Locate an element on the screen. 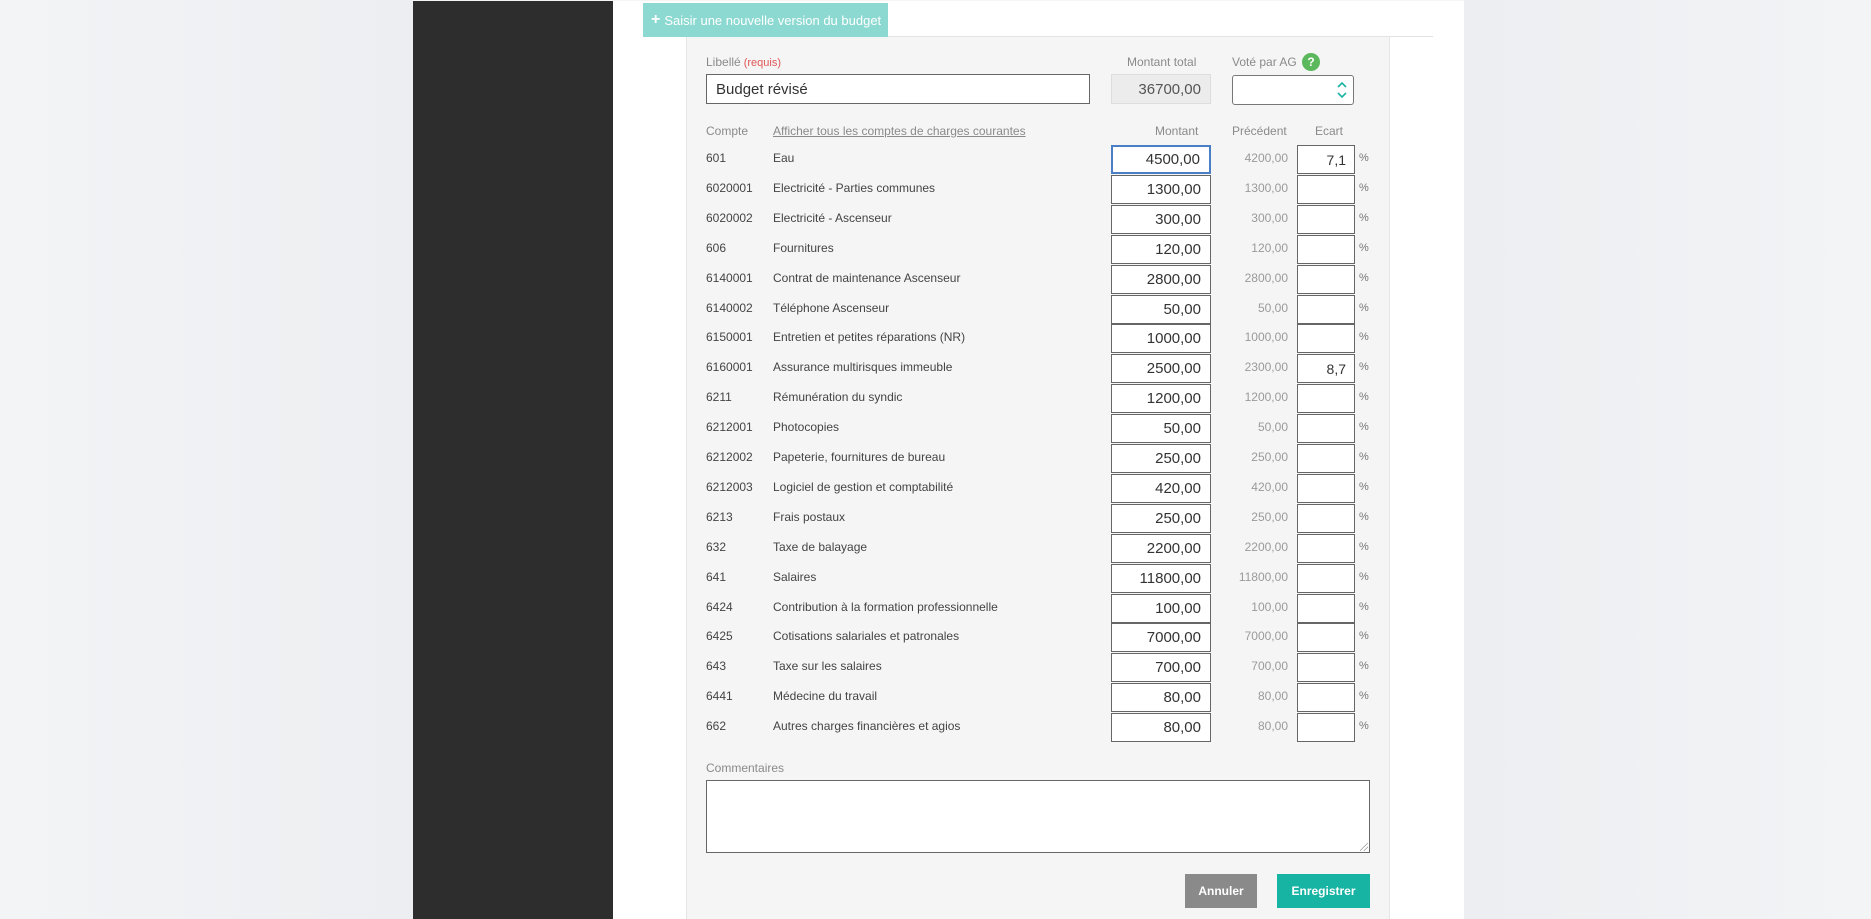 The height and width of the screenshot is (919, 1871). ecart-input: 7,1 is located at coordinates (1326, 159).